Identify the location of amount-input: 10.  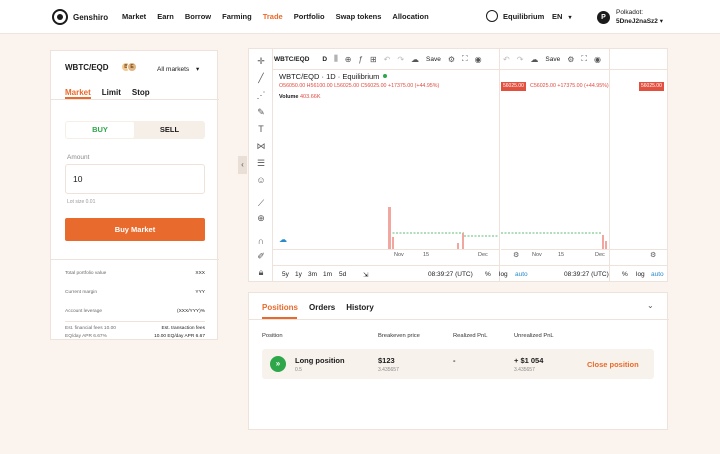
(135, 179).